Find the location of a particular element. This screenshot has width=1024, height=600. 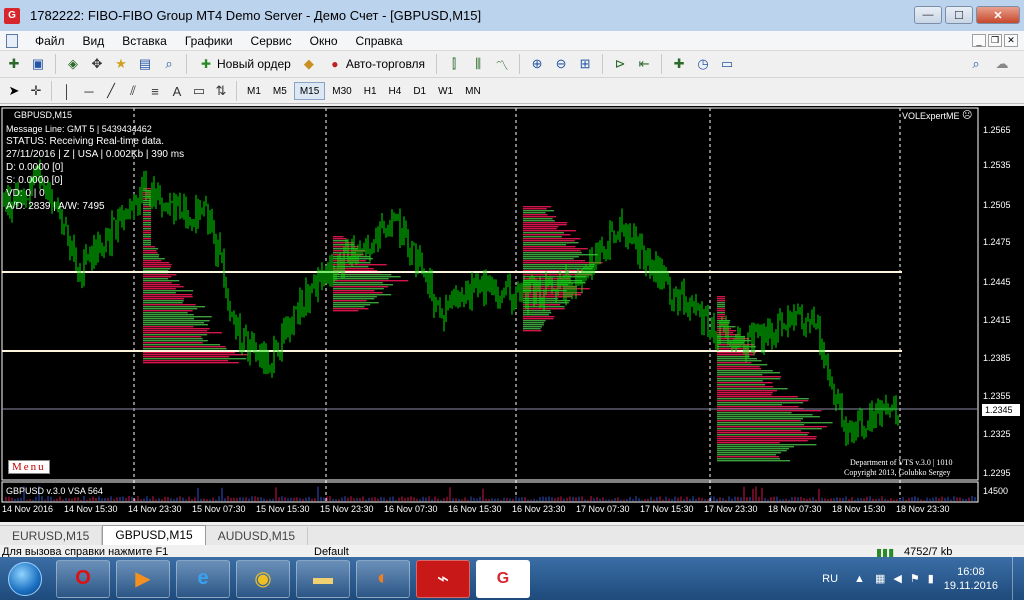

tab-gbpusd: GBPUSD,M15 is located at coordinates (154, 535).